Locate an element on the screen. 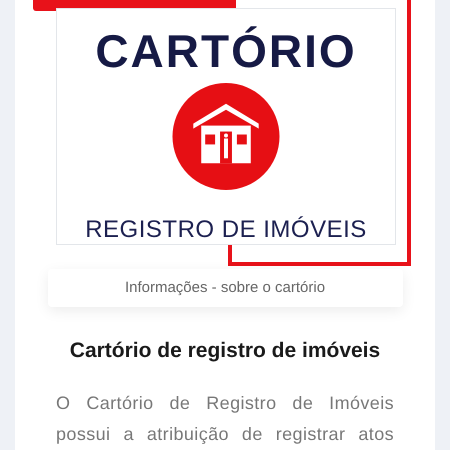 Image resolution: width=450 pixels, height=450 pixels. logo-title: CARTÓRIO is located at coordinates (226, 51).